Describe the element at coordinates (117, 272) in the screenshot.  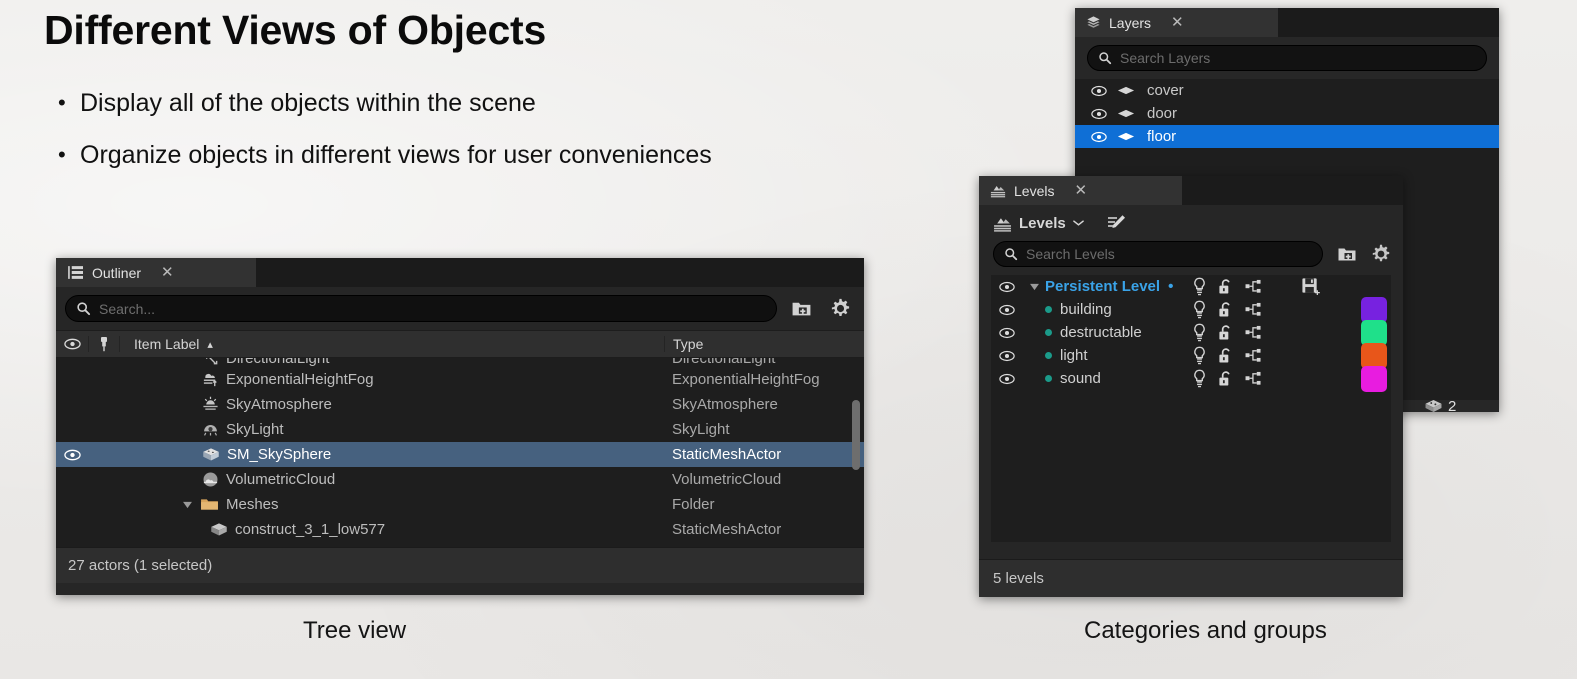
I see `tab-outliner-label: Outliner` at that location.